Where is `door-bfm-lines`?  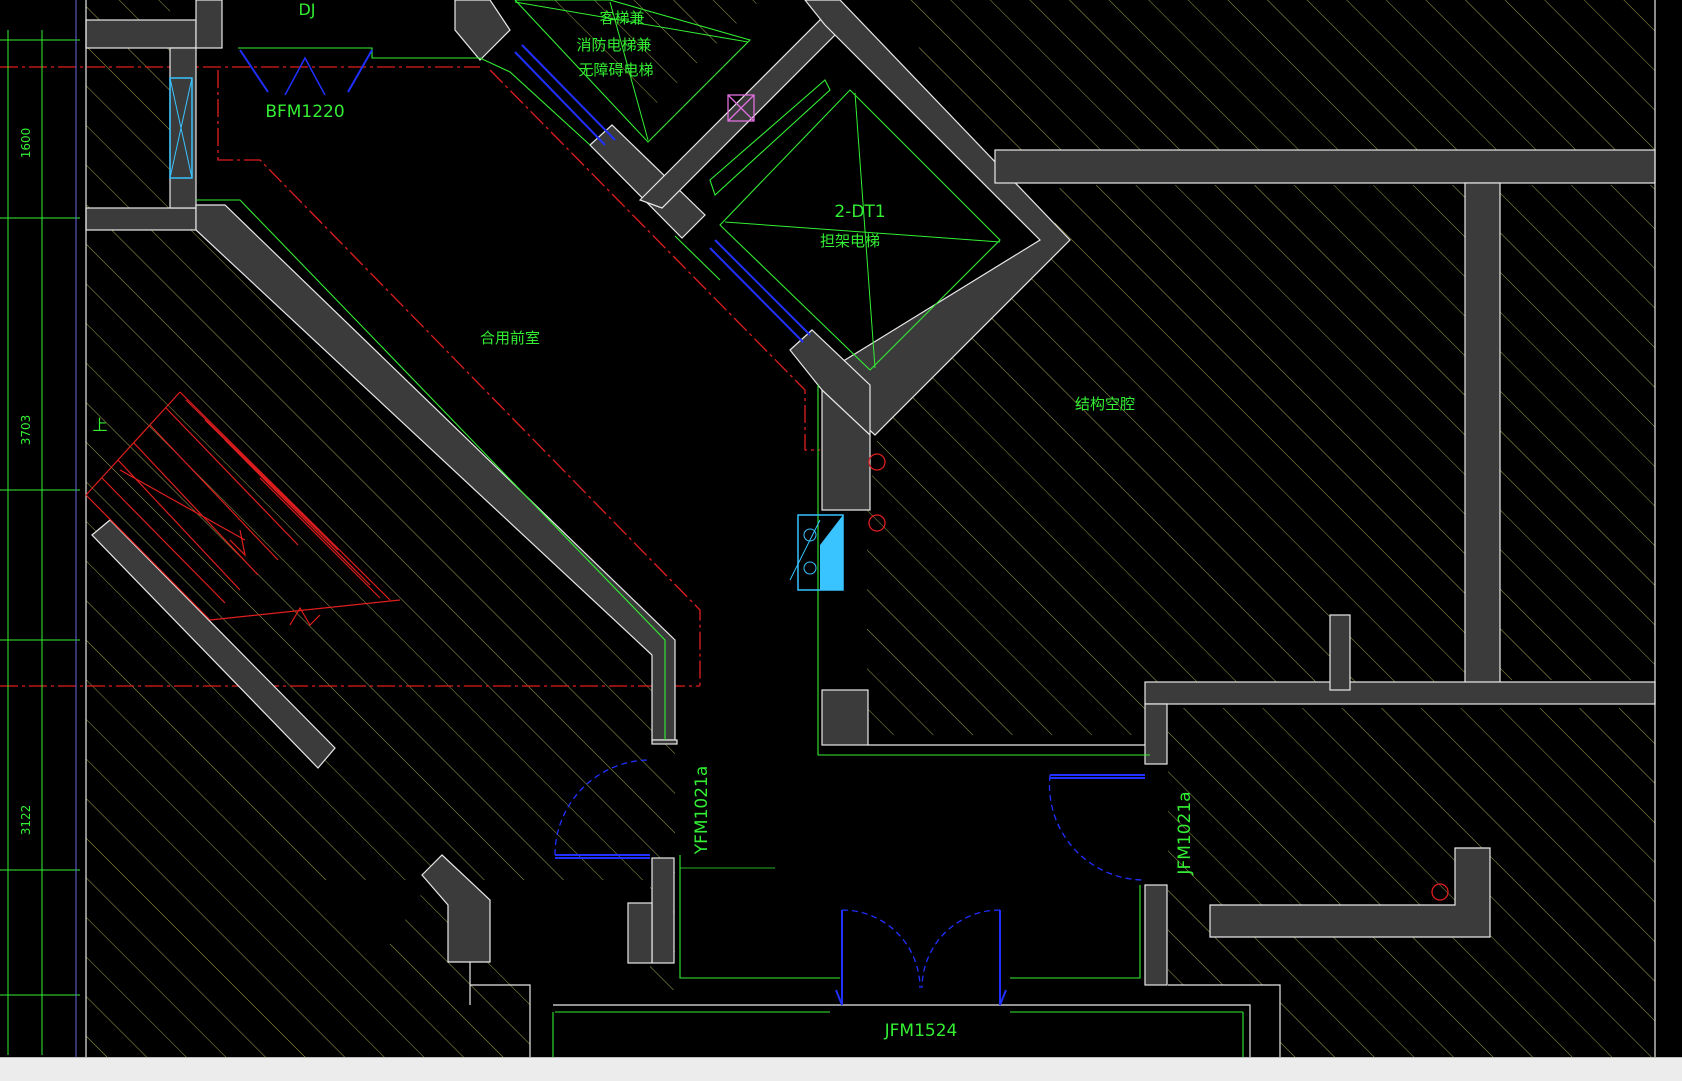 door-bfm-lines is located at coordinates (305, 76).